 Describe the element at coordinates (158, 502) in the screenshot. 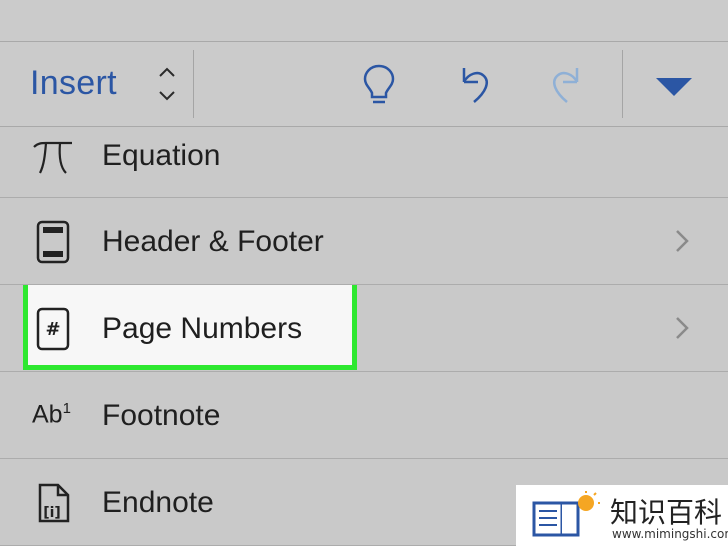

I see `menu-item-label: Endnote` at that location.